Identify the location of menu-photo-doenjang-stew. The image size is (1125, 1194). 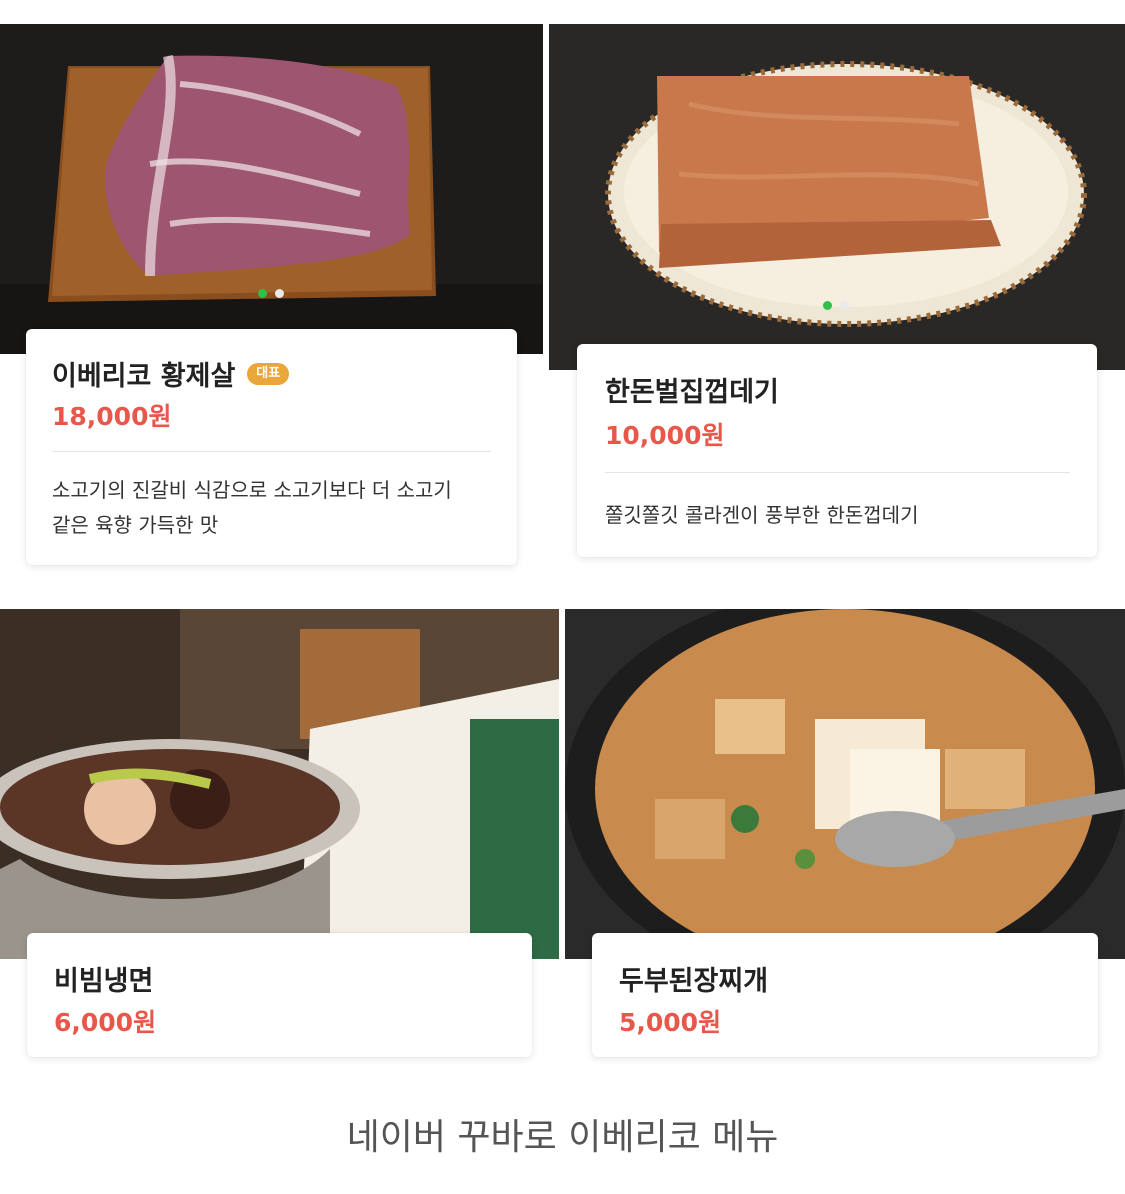
(845, 784).